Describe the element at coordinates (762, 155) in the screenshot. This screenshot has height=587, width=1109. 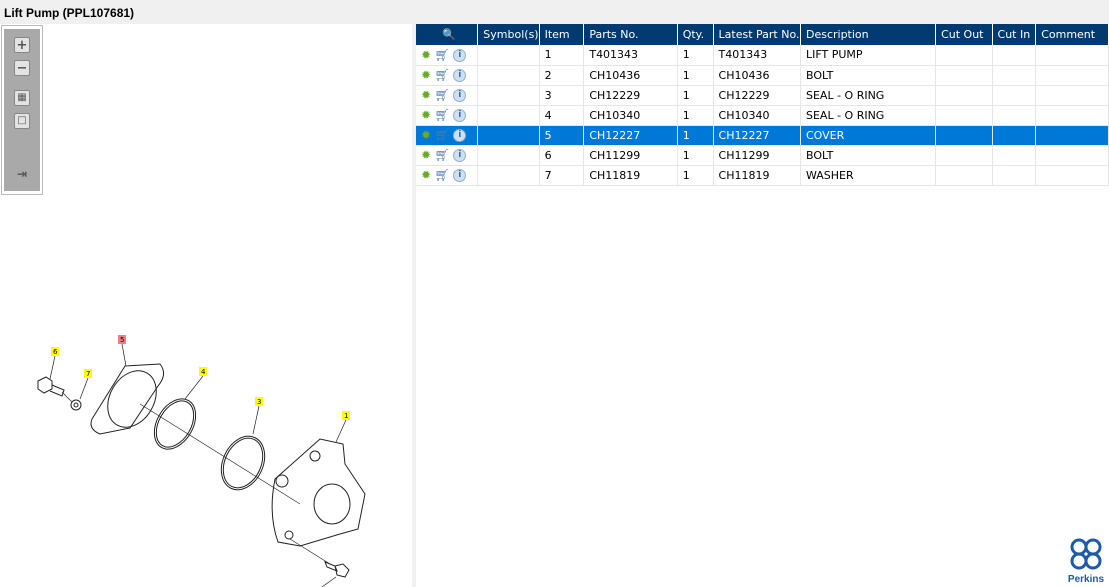
I see `table-row: ✹ 🛒︎ i 6 CH11299 1 CH11299 BOLT` at that location.